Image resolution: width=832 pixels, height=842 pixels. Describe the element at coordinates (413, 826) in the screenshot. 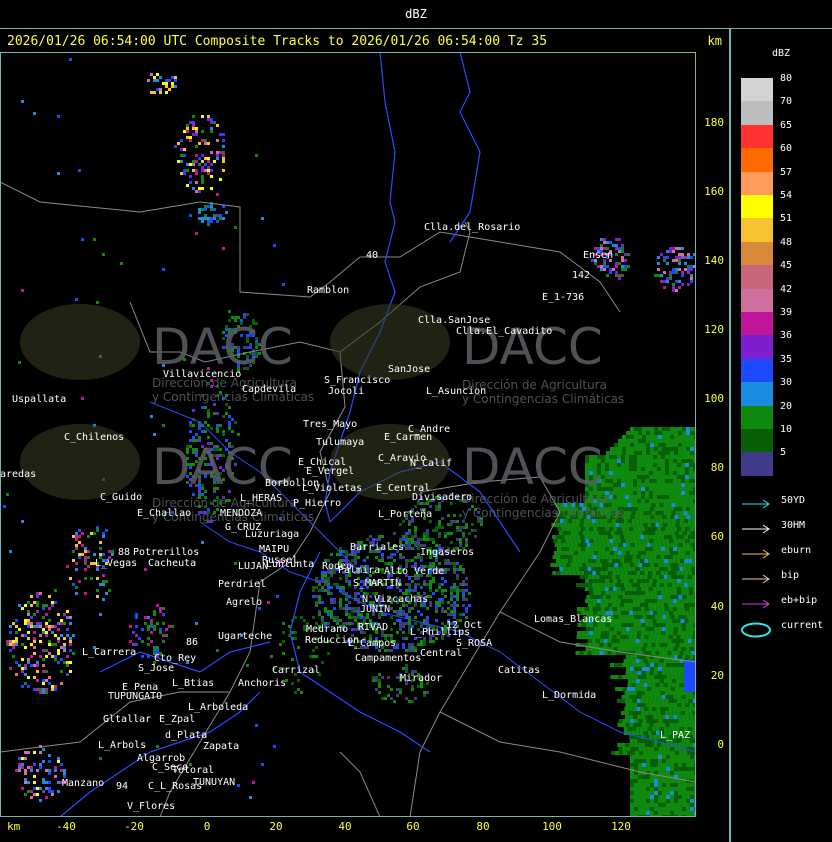

I see `x-tick-label: 60` at that location.